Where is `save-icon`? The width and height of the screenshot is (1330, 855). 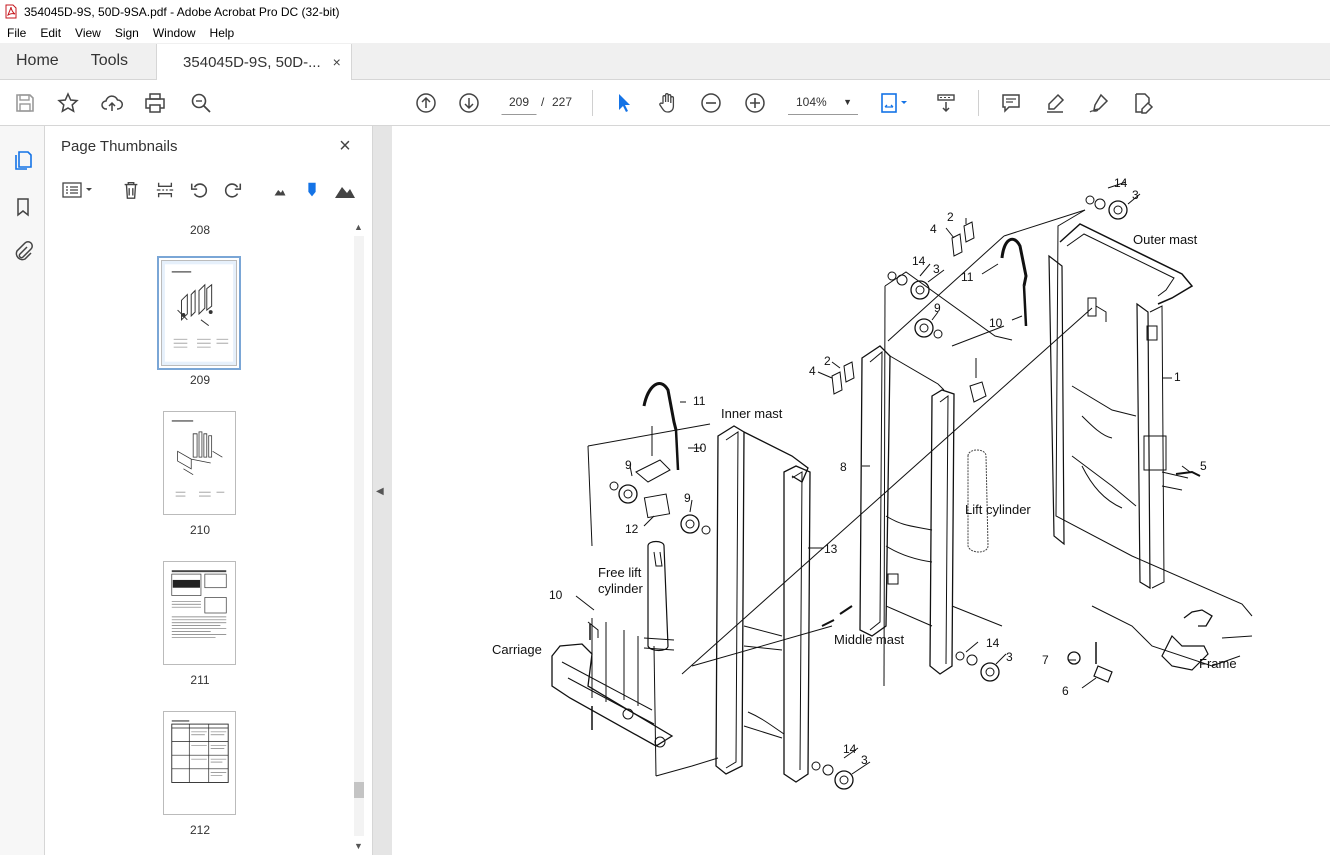
save-icon is located at coordinates (25, 103).